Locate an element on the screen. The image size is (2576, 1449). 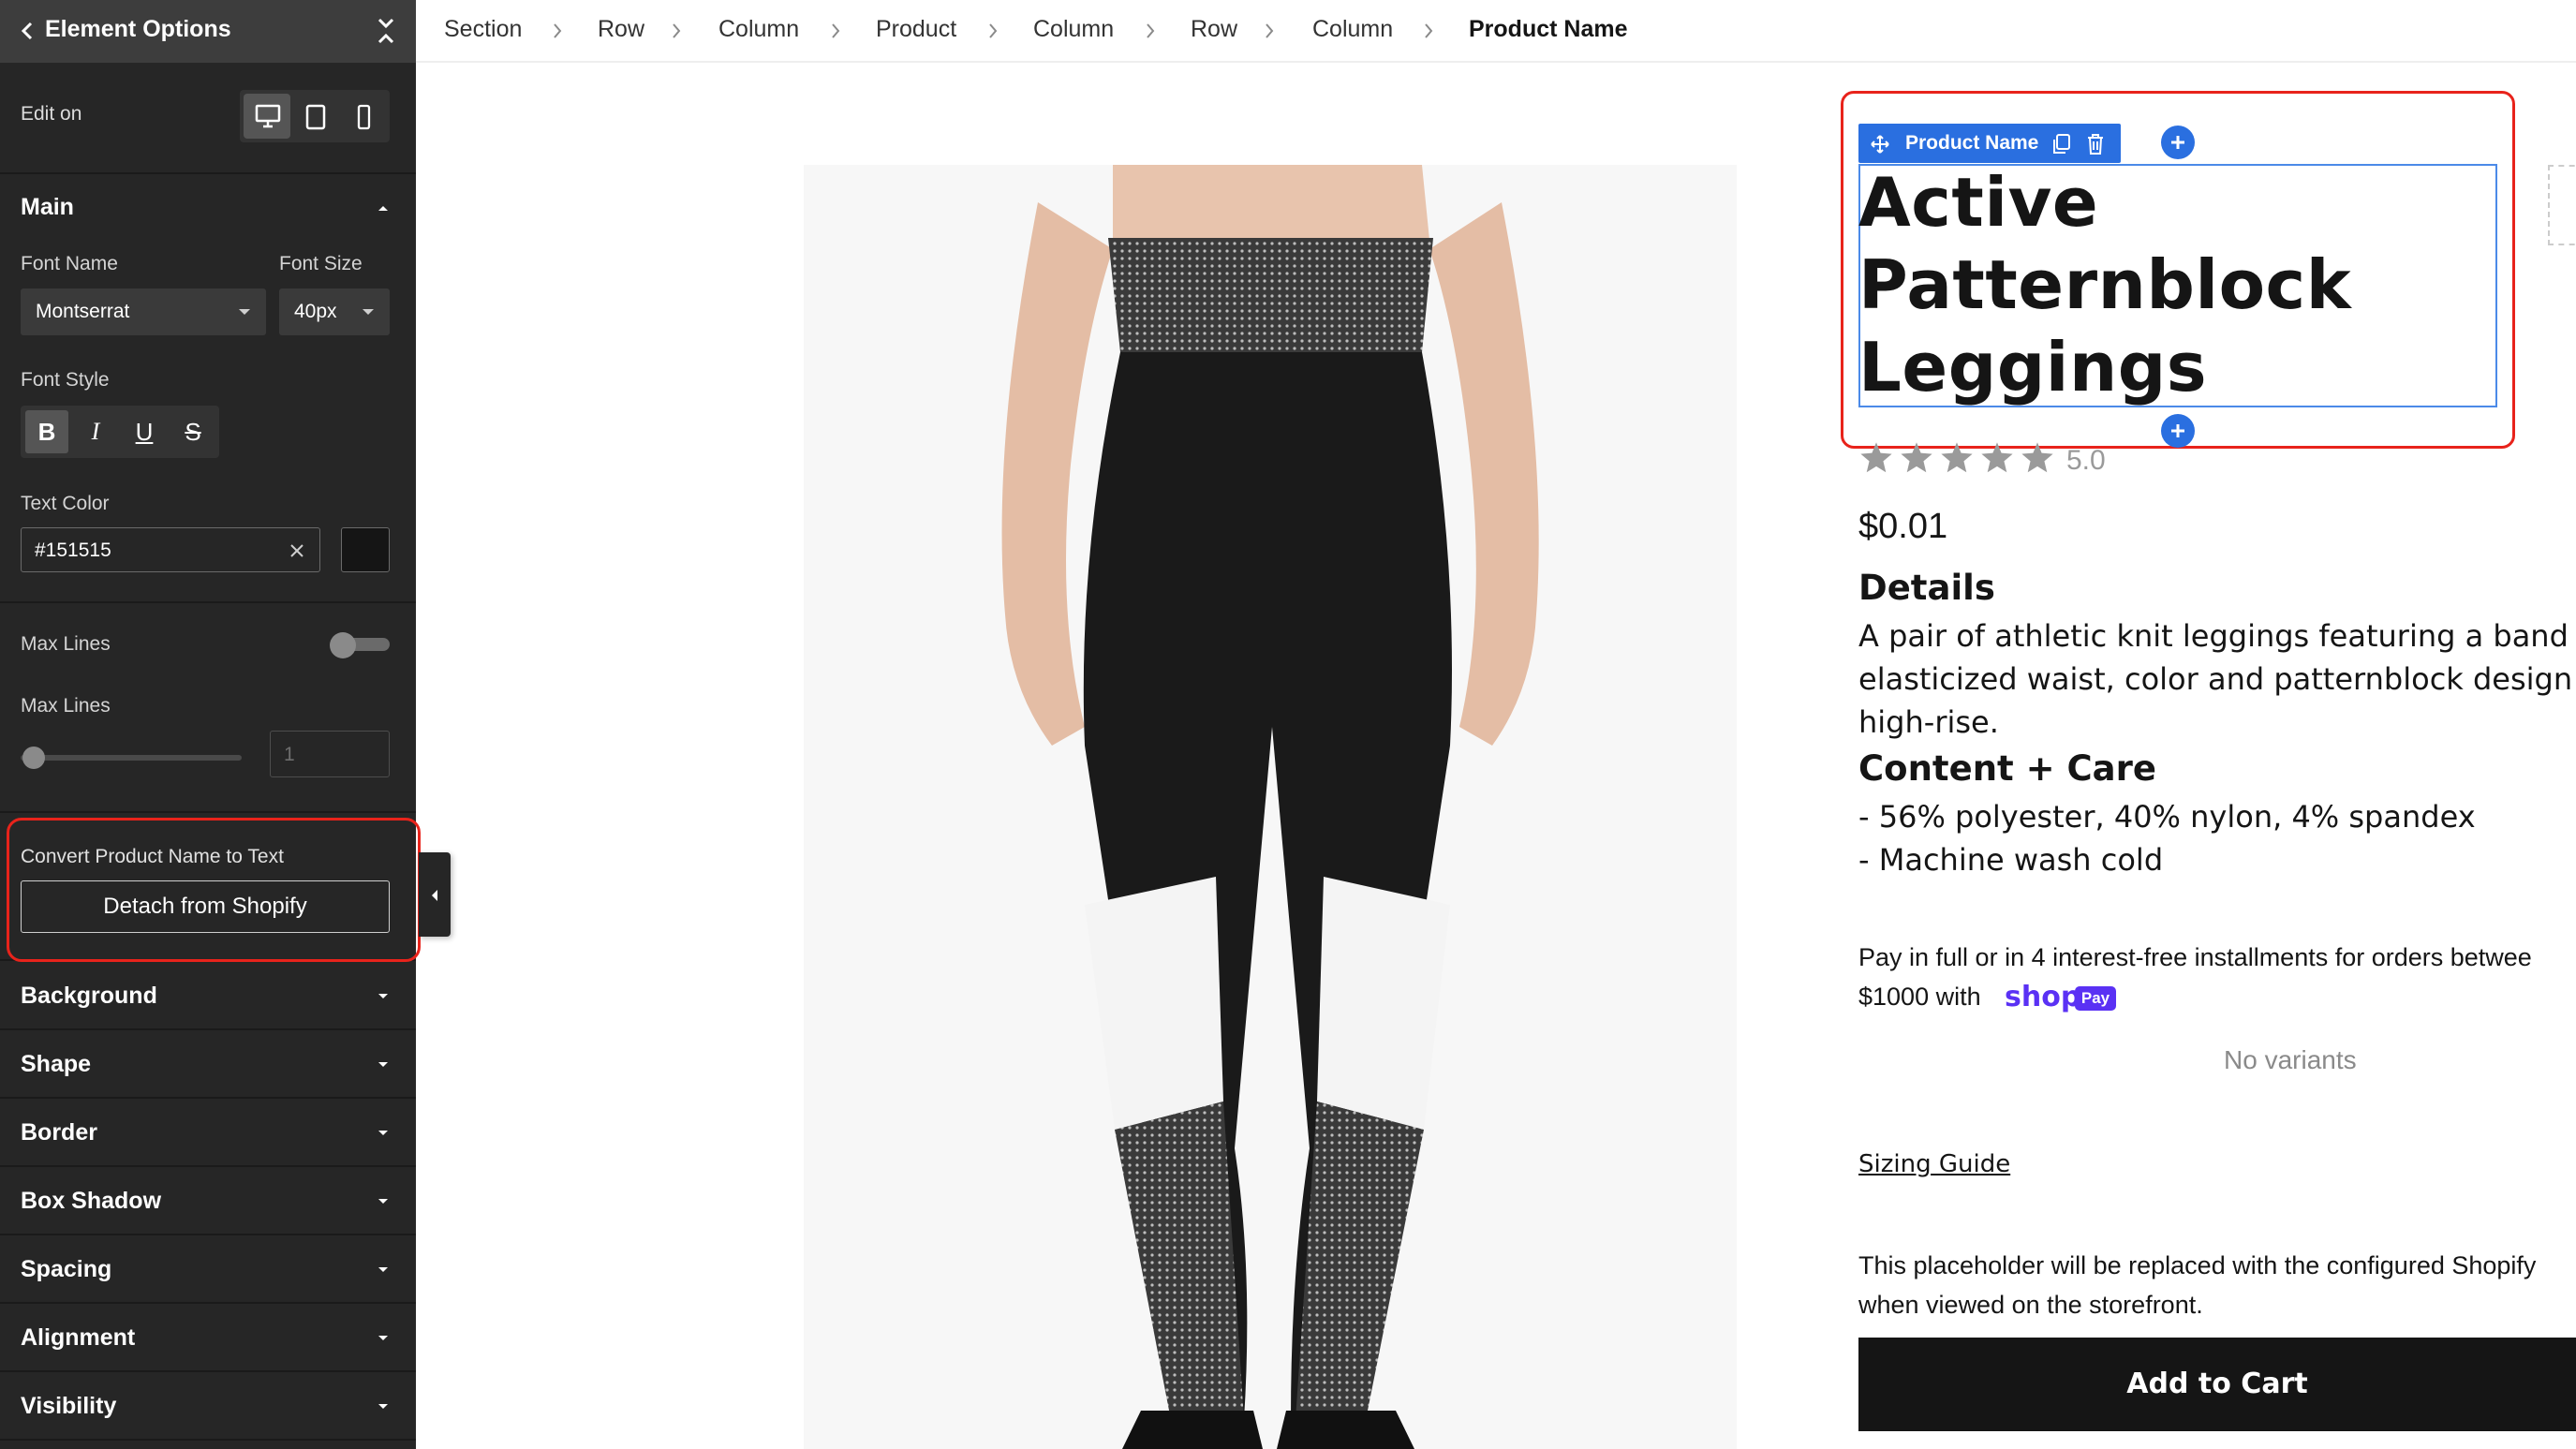
mobile-icon is located at coordinates (364, 117).